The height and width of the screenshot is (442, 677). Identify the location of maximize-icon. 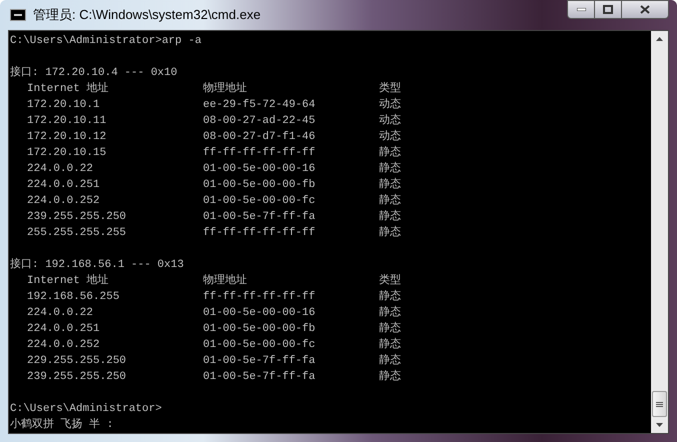
(608, 9).